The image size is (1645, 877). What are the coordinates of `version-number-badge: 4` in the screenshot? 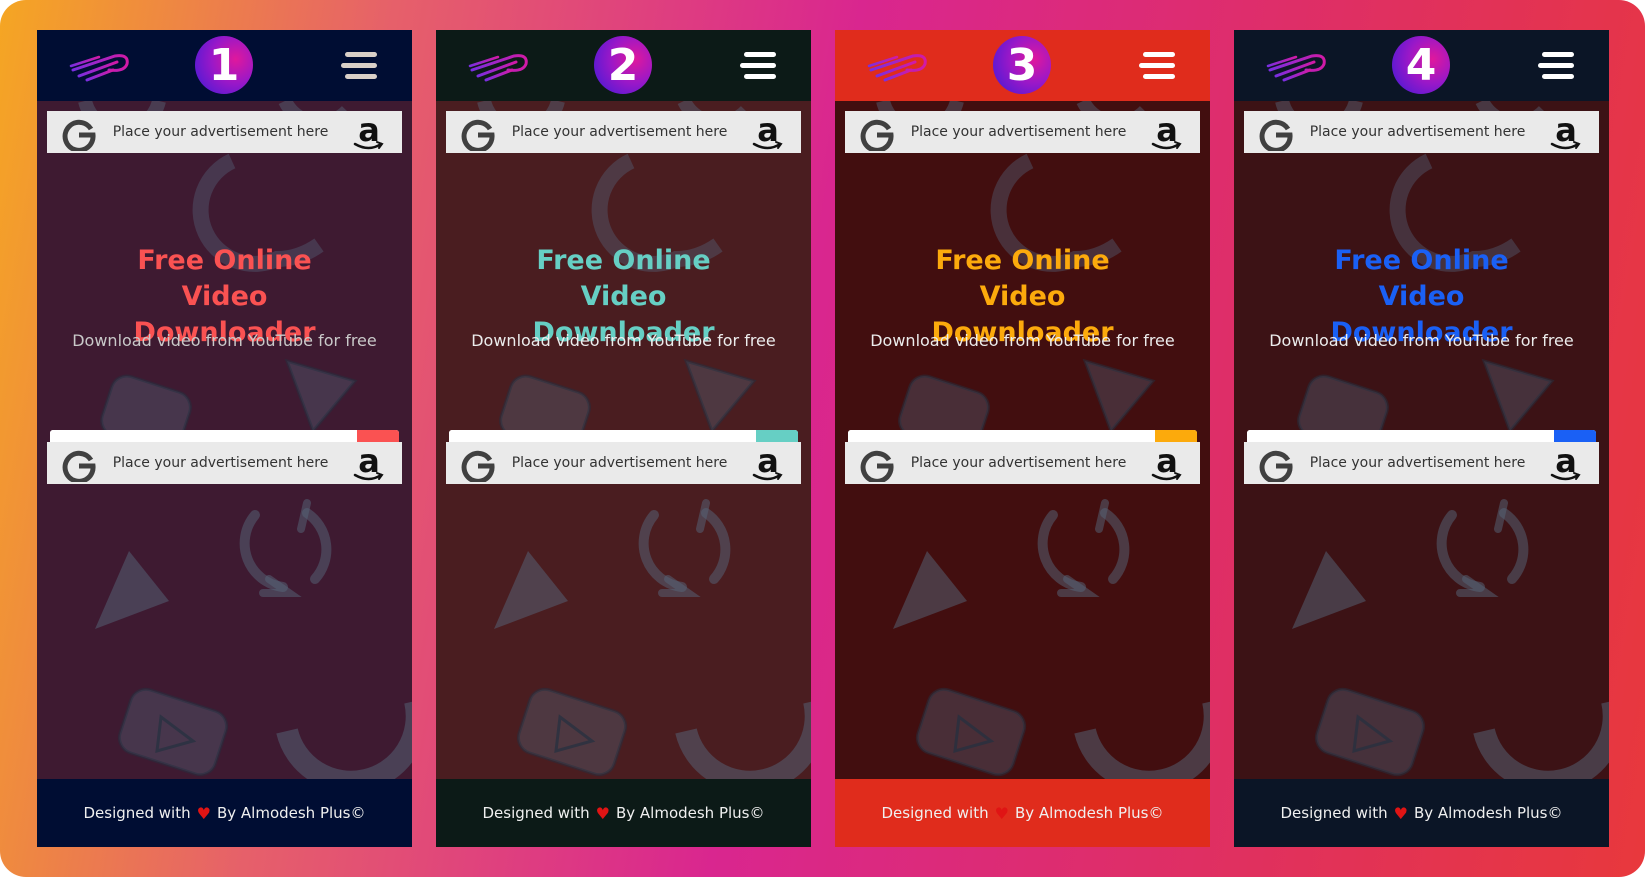 It's located at (1421, 65).